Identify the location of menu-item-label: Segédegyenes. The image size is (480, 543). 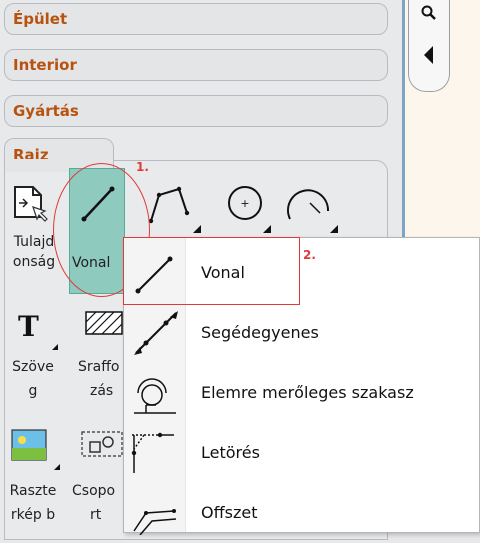
(260, 332).